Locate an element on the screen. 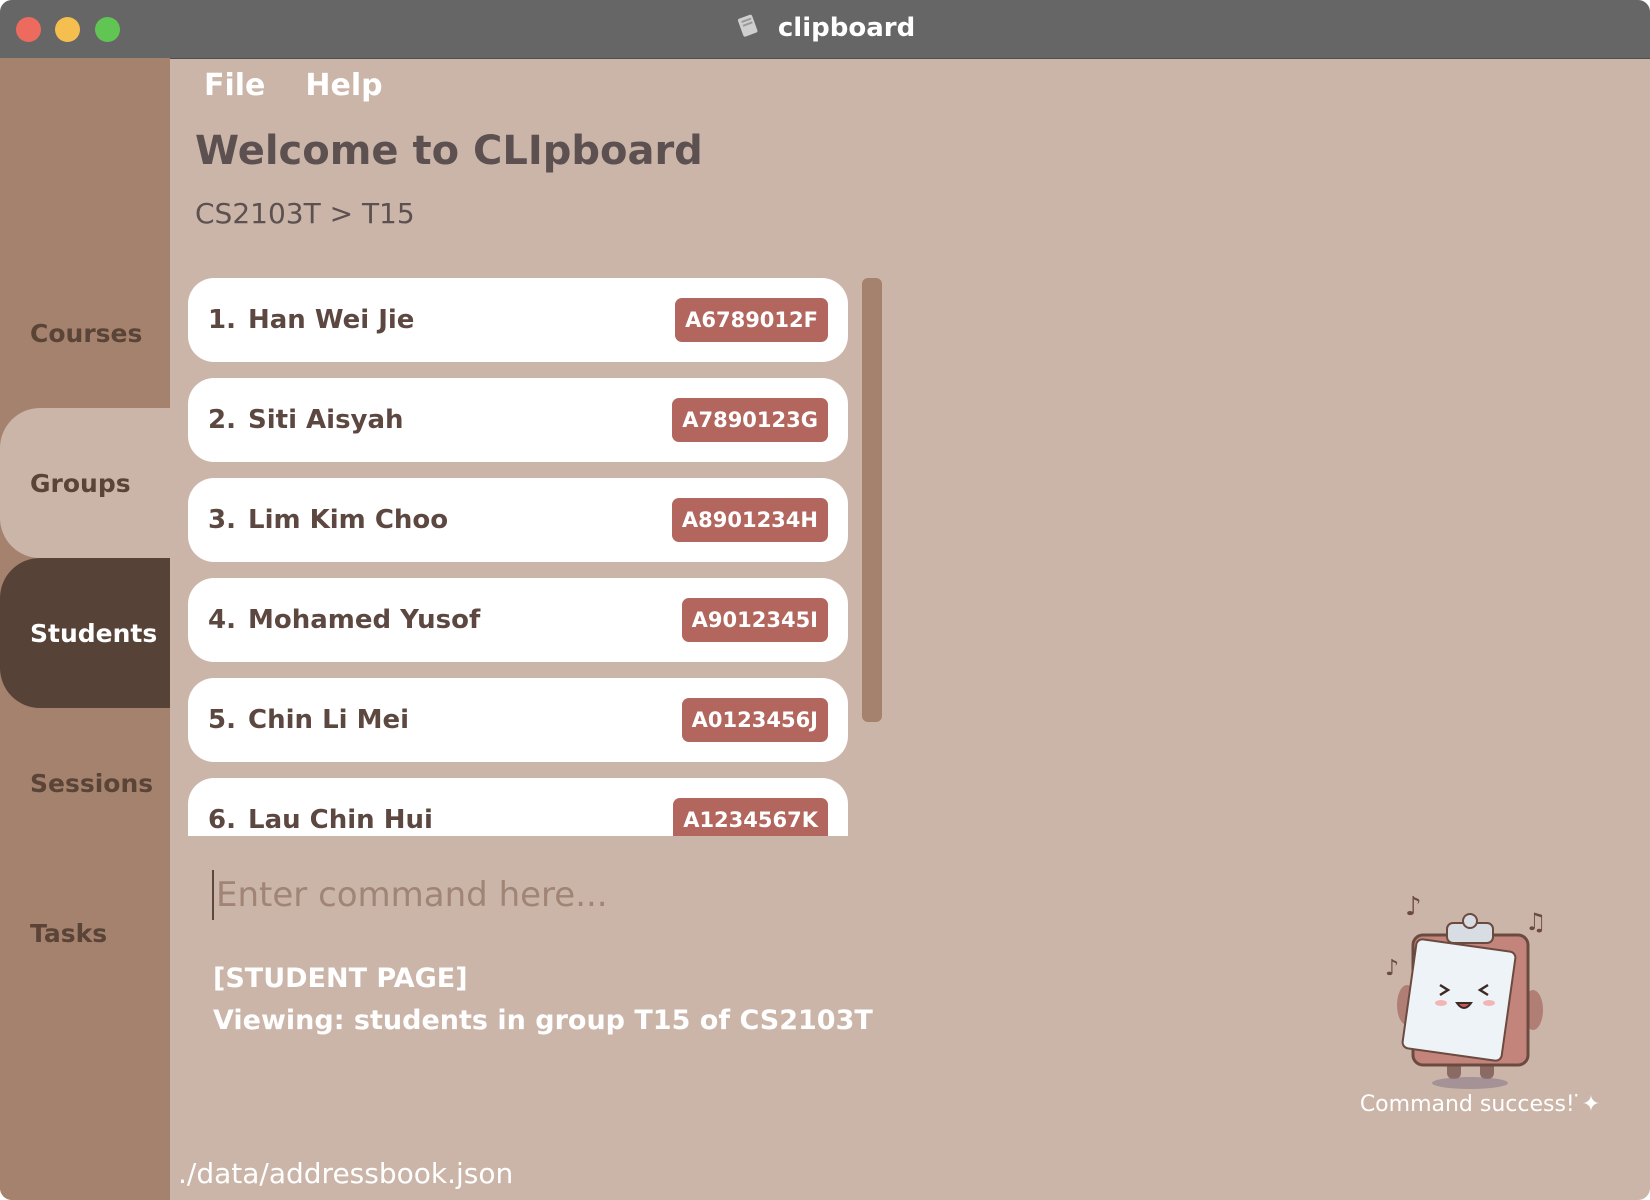 The image size is (1650, 1200). student-id-badge: A8901234H is located at coordinates (749, 520).